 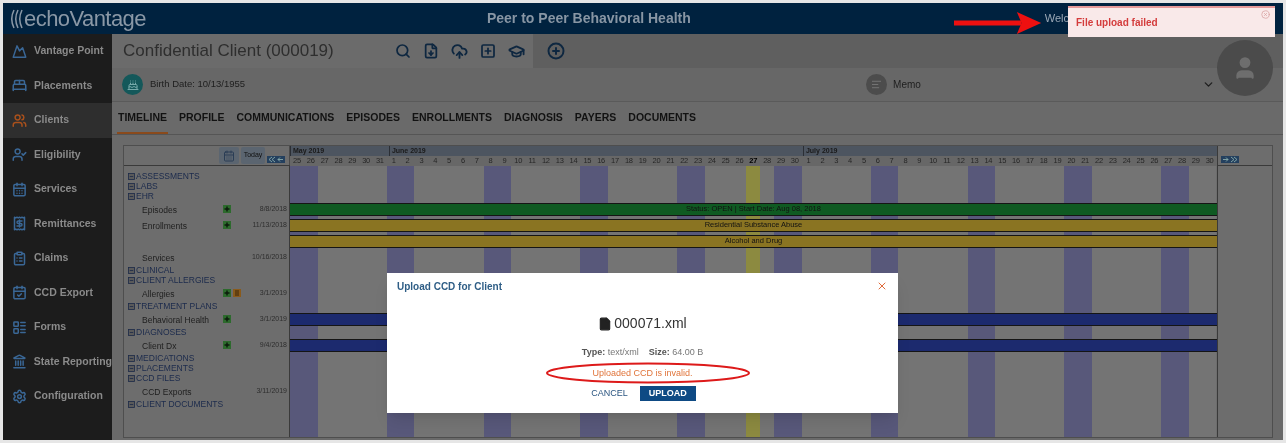 I want to click on row-label: Enrollments, so click(x=165, y=226).